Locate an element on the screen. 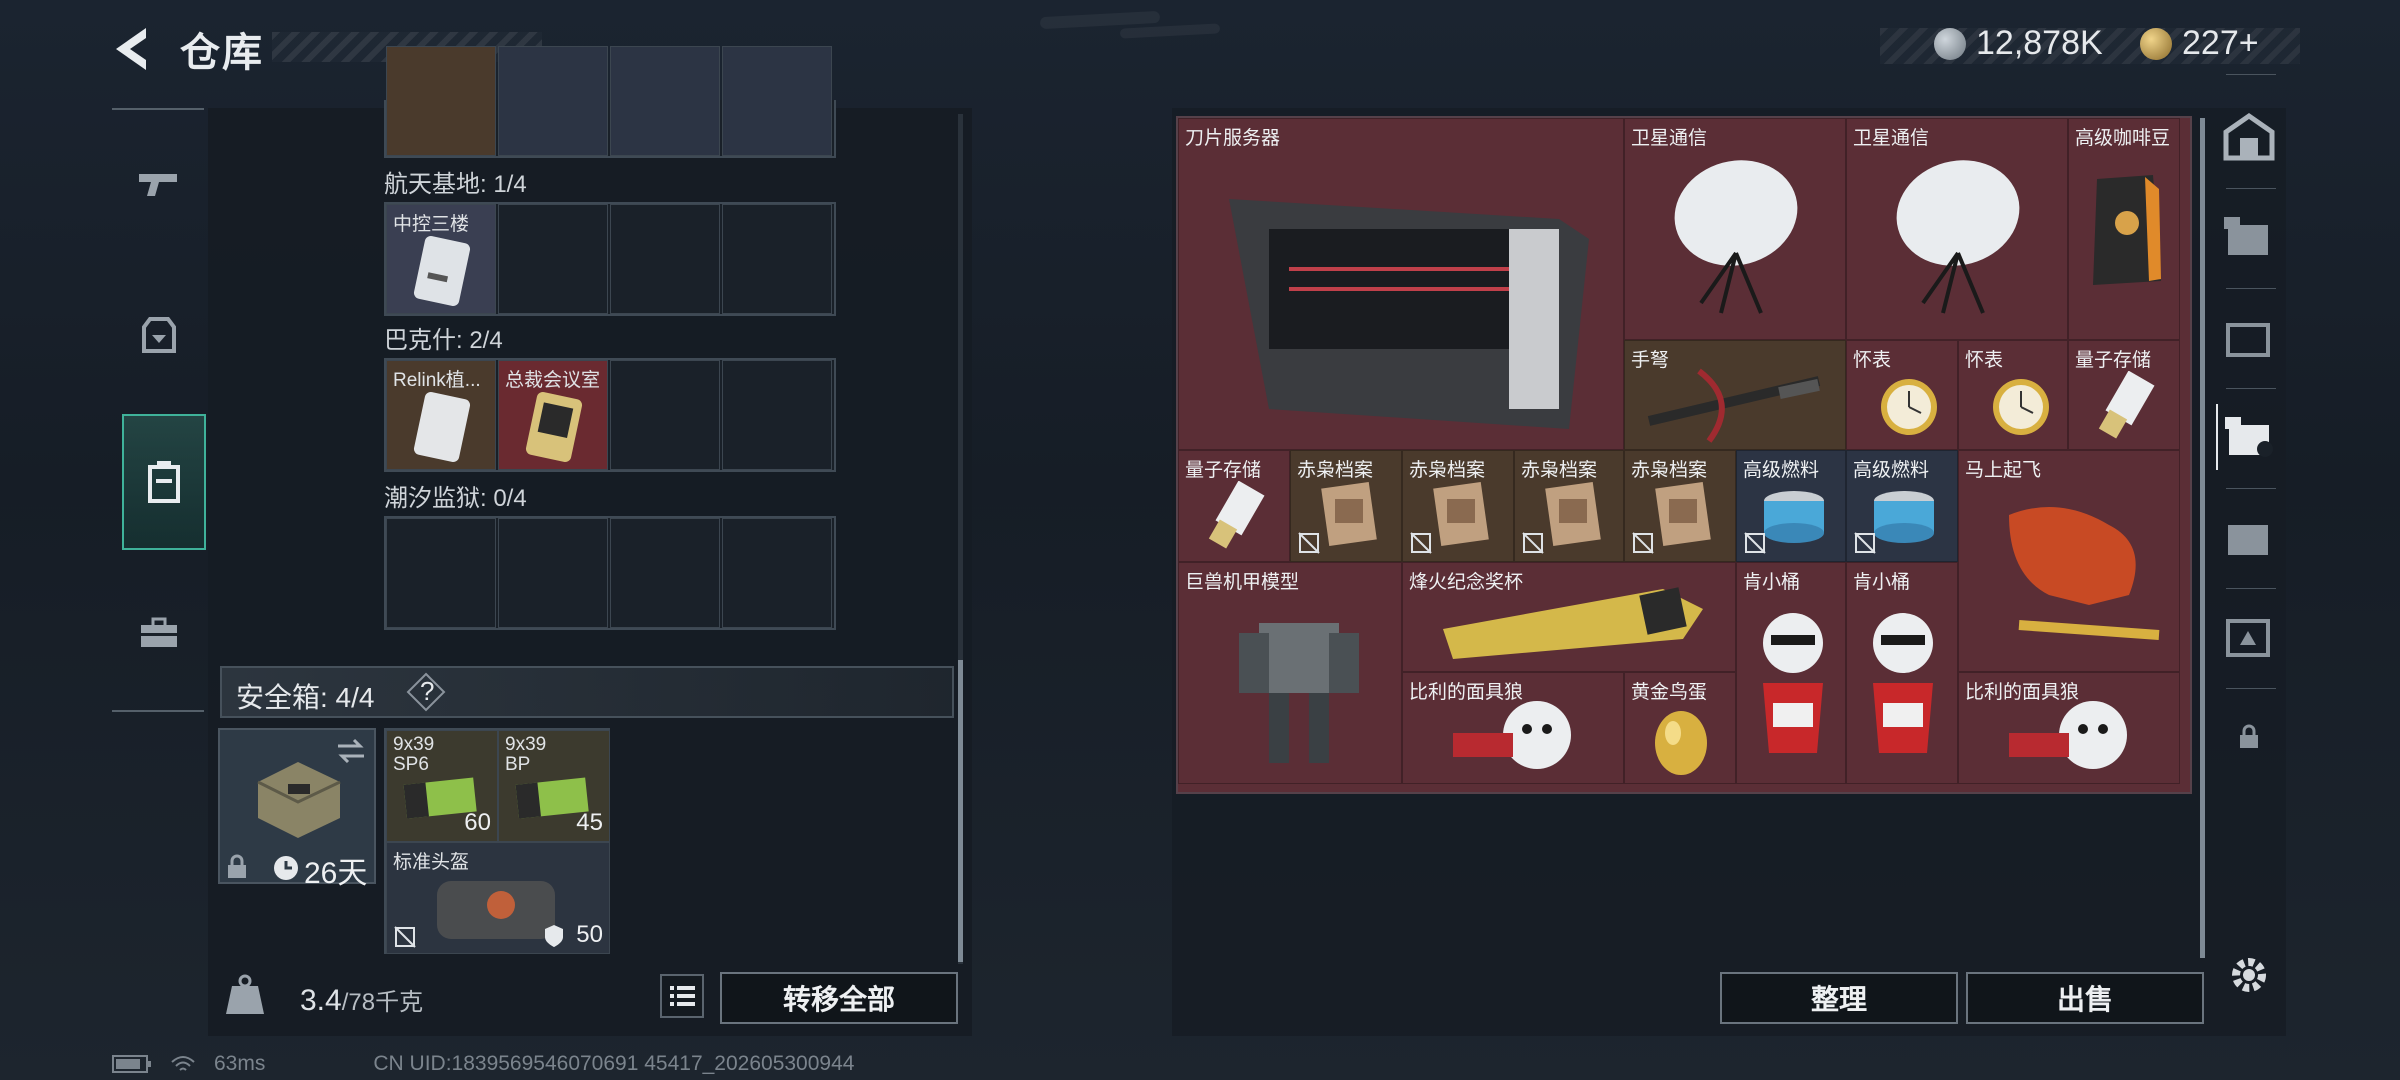  sell-button: 出售 is located at coordinates (2085, 998).